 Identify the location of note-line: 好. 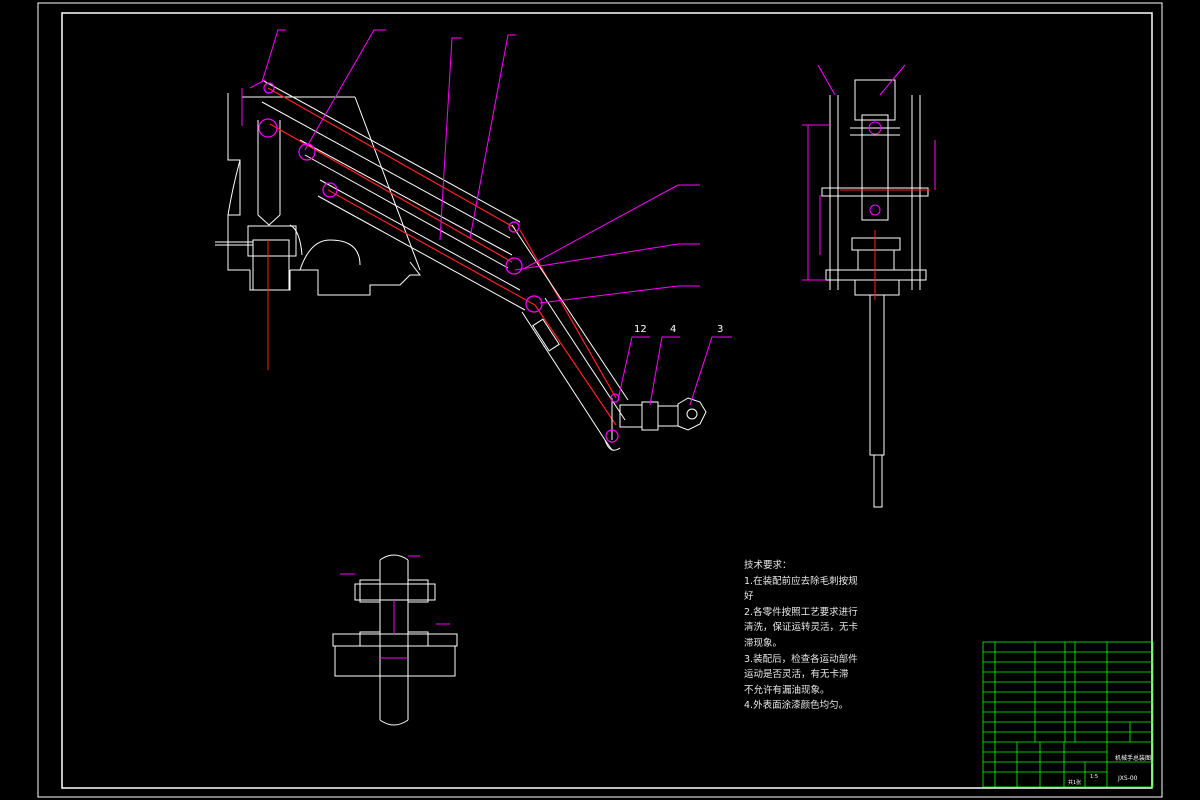
(749, 597).